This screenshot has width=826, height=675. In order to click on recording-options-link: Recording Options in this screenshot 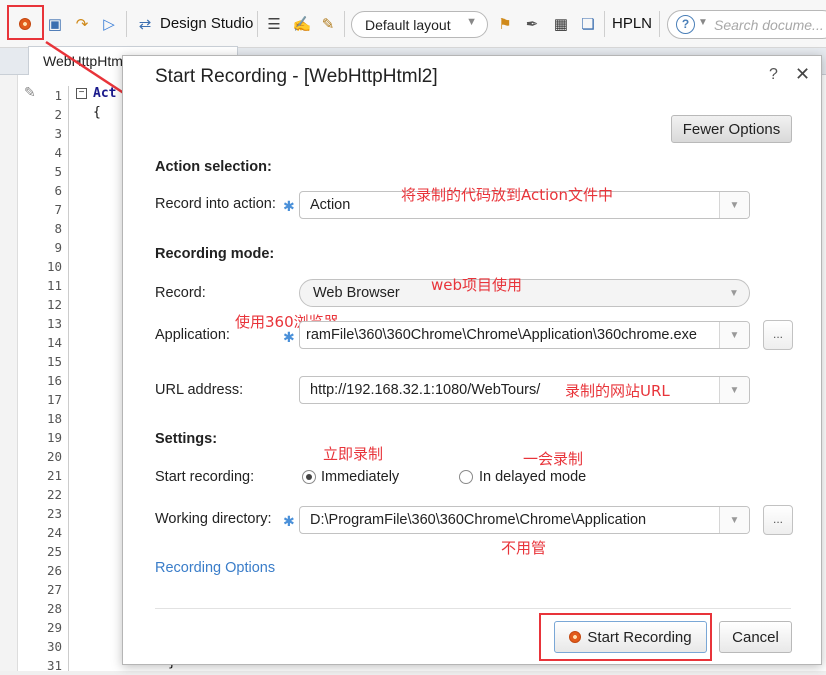, I will do `click(215, 568)`.